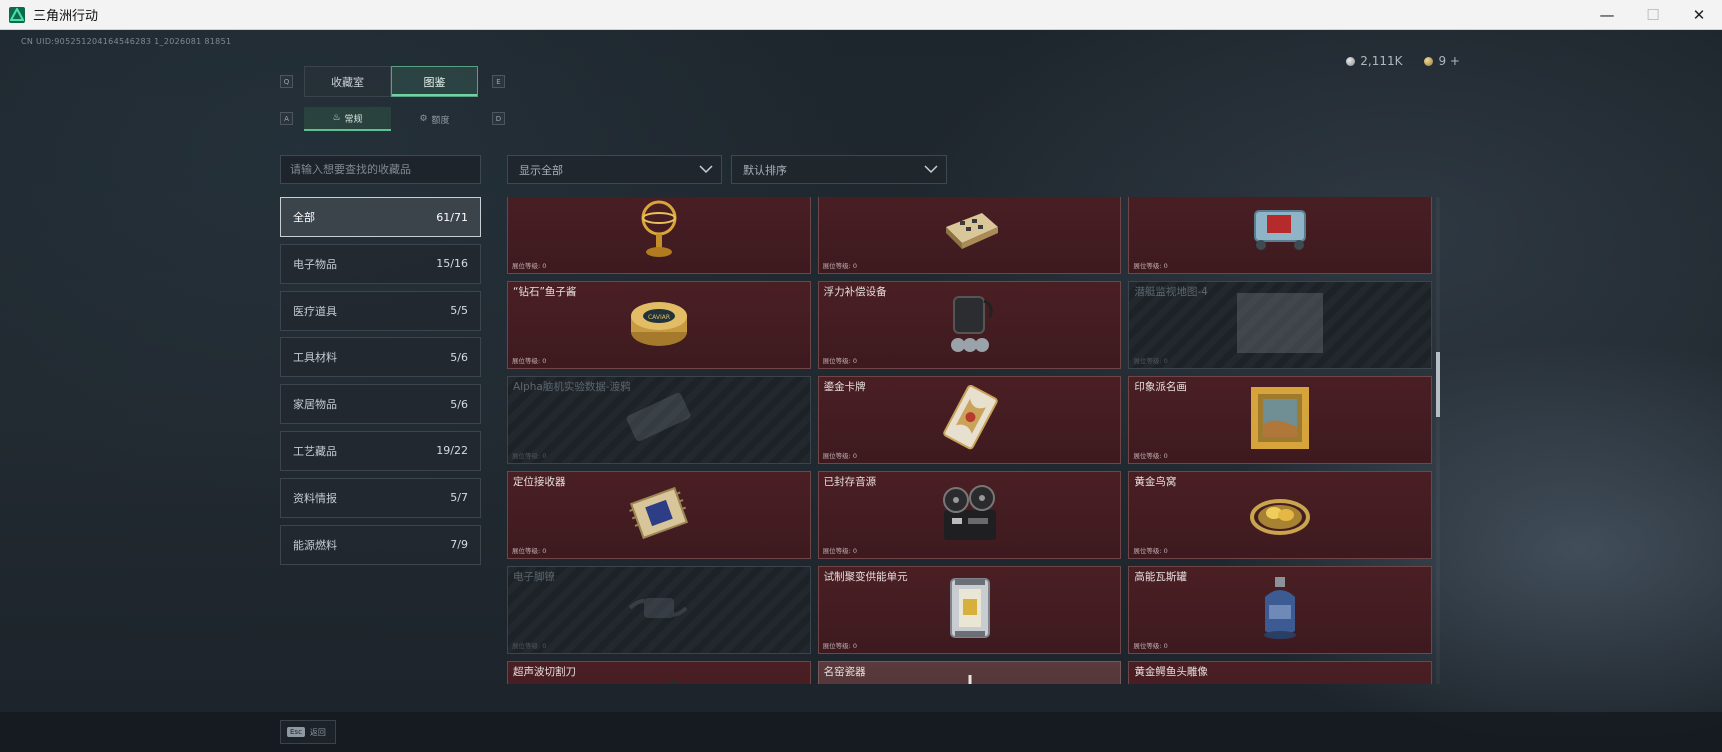 The image size is (1722, 752). I want to click on grid-row: 电子脚镣 展位等级: 0 试制聚变供能单元 展位等级: 0 高能瓦斯罐 展位等级: 0, so click(969, 610).